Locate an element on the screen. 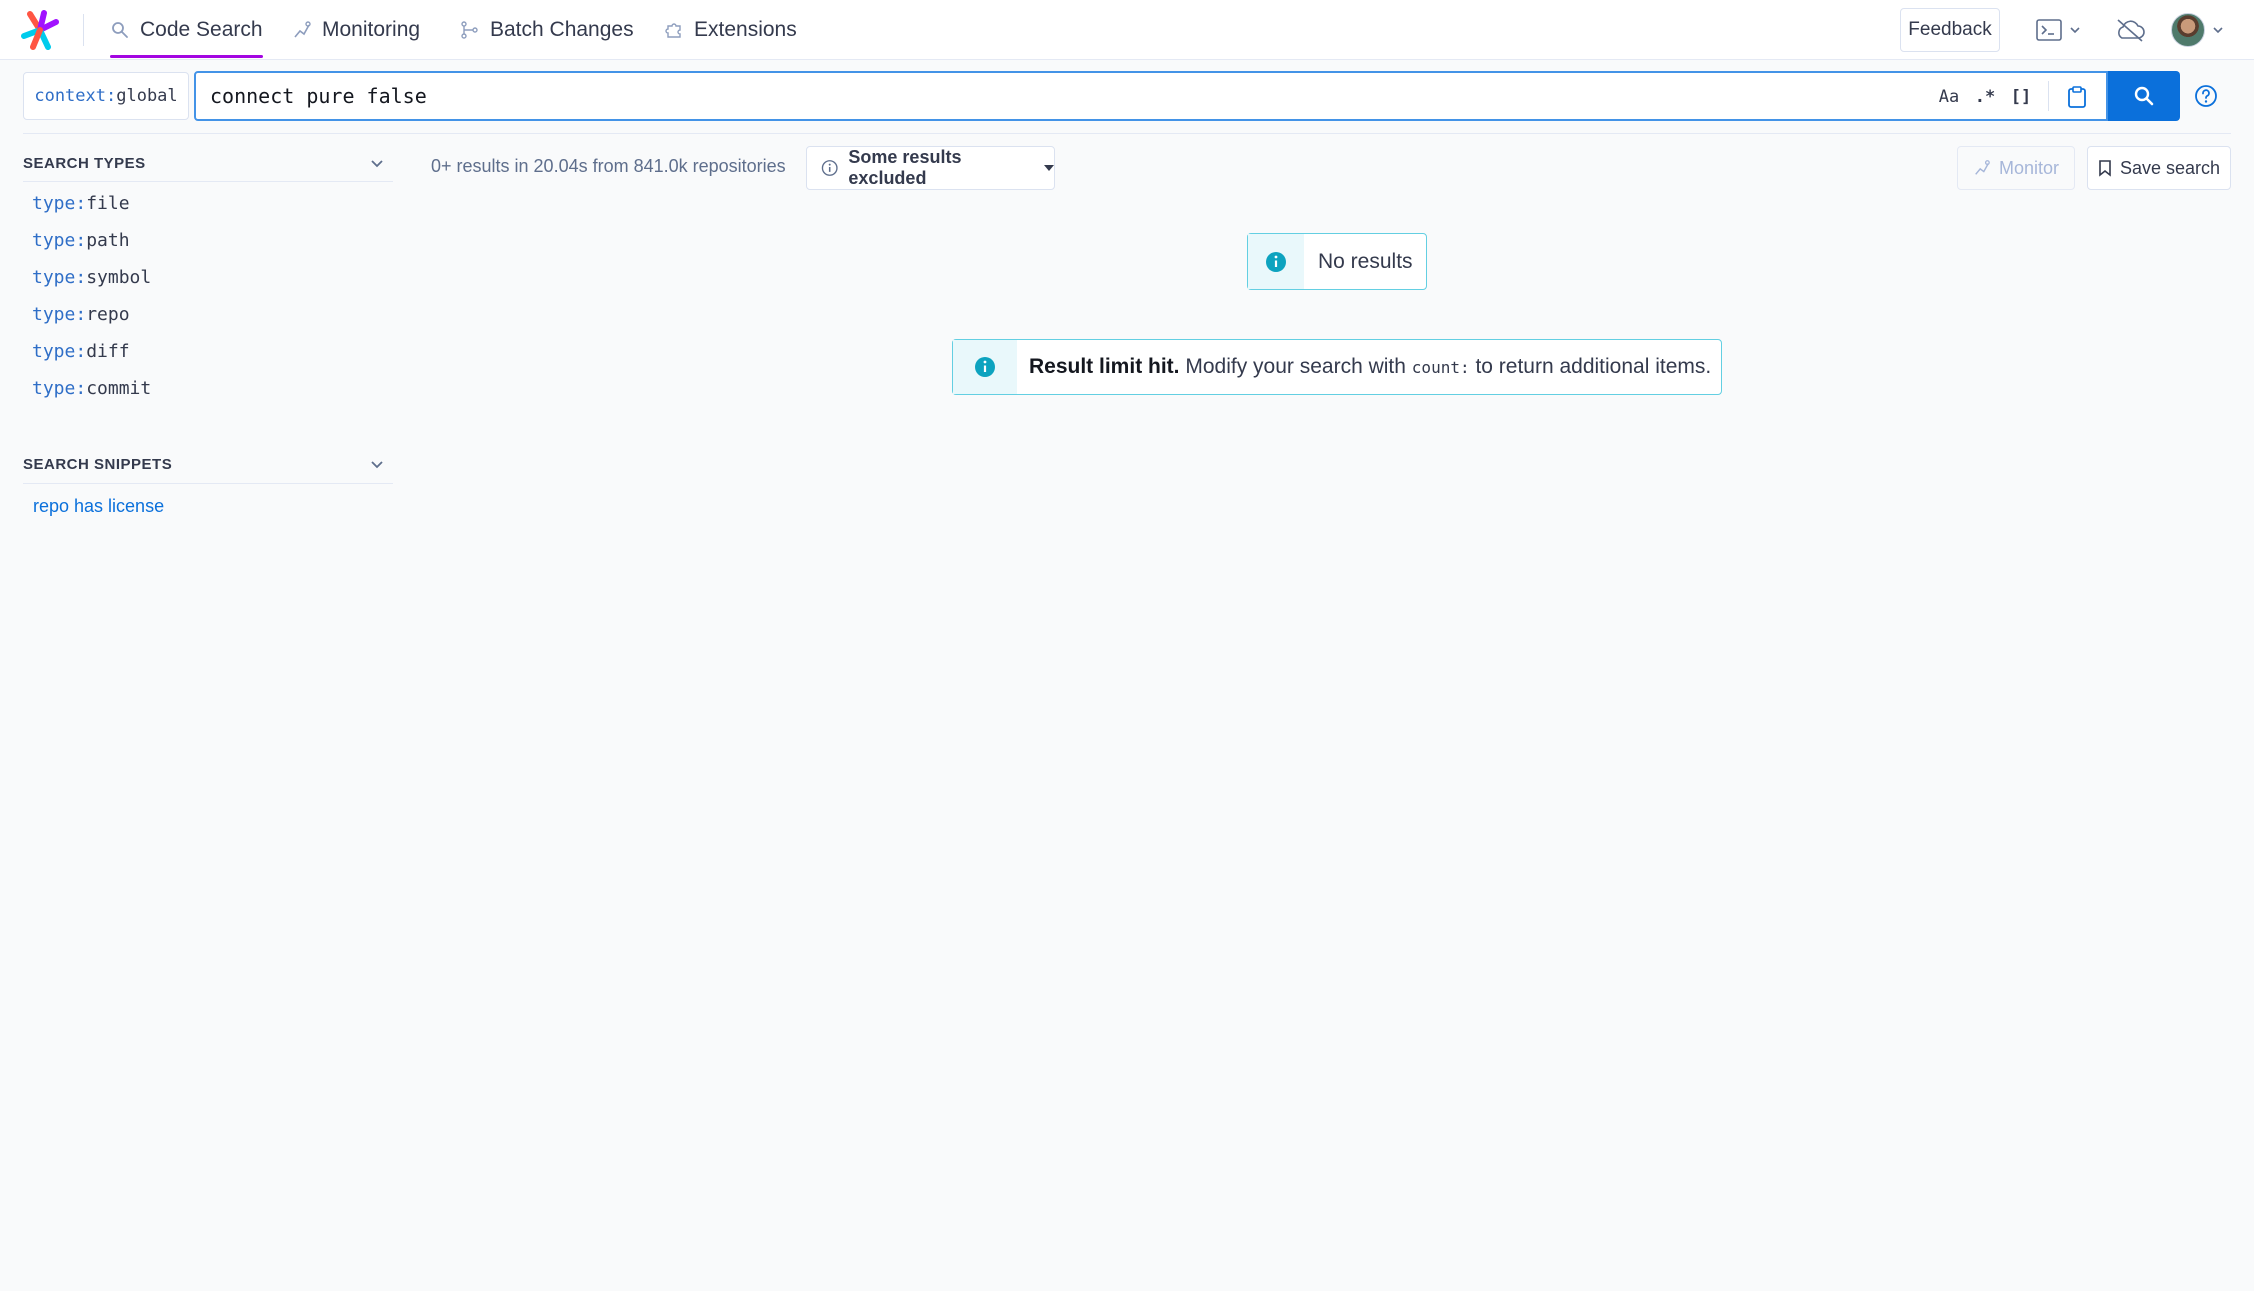 The image size is (2254, 1291). case-sensitivity-toggle: Aa is located at coordinates (1949, 97).